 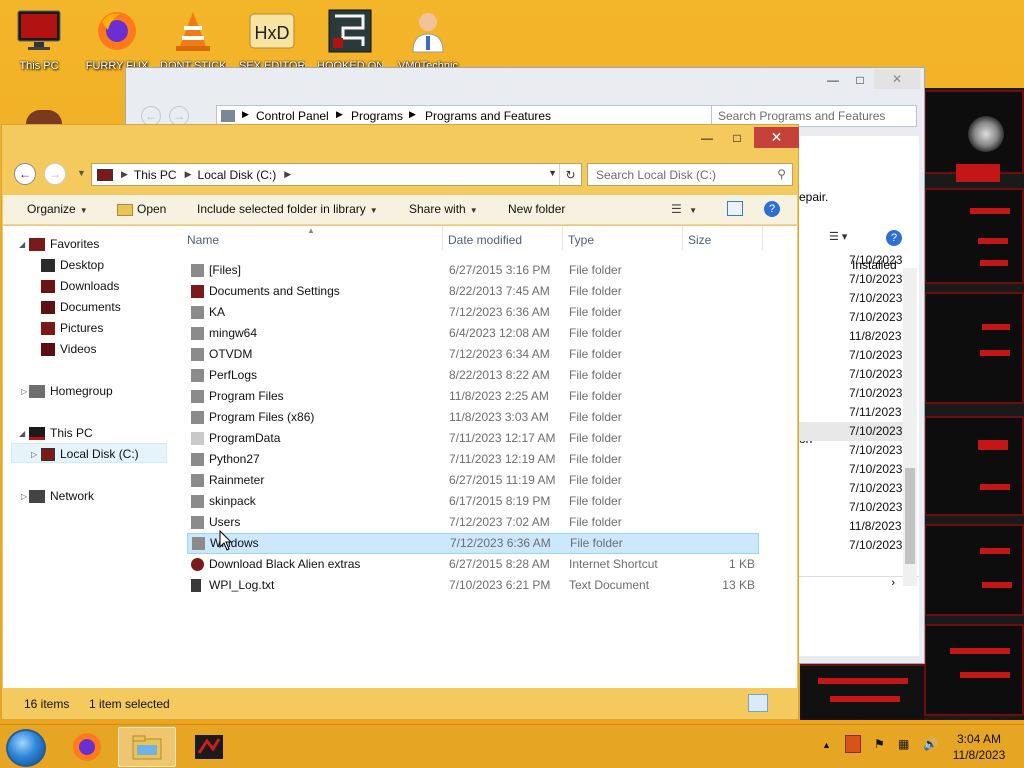 I want to click on expand-homegroup-icon: ▷, so click(x=24, y=391).